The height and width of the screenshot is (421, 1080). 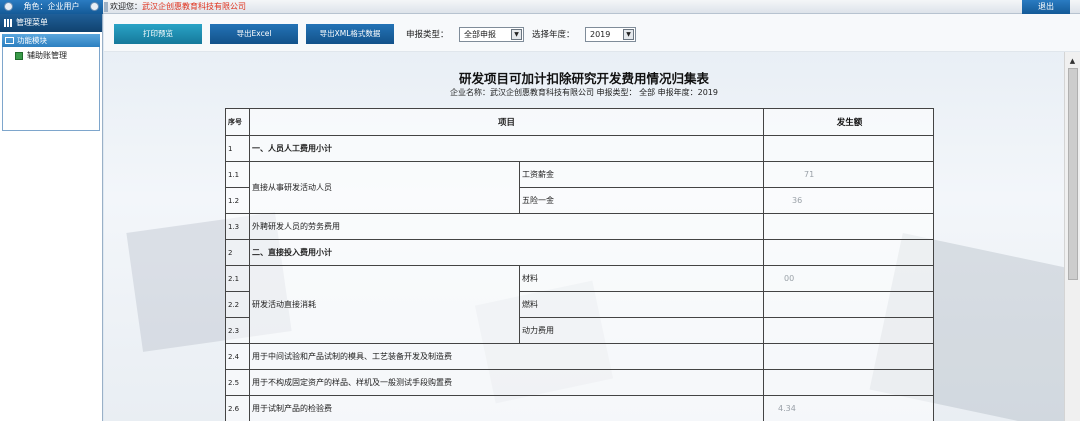 What do you see at coordinates (641, 330) in the screenshot?
I see `row-subitem: 动力费用` at bounding box center [641, 330].